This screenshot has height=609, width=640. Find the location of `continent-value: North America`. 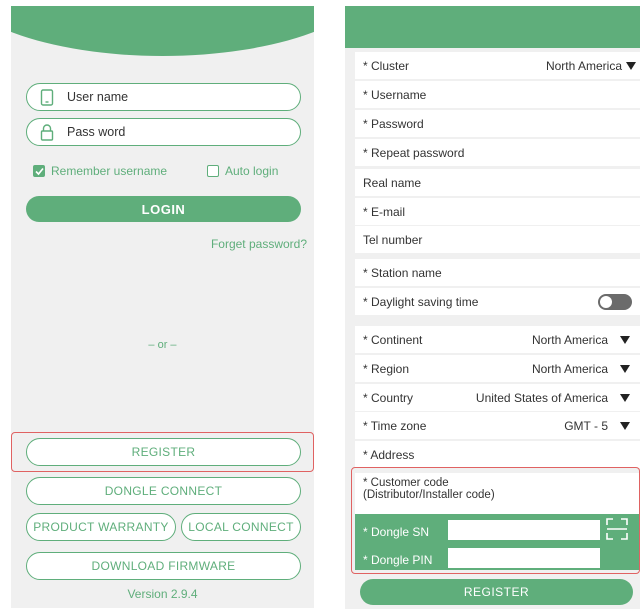

continent-value: North America is located at coordinates (569, 339).